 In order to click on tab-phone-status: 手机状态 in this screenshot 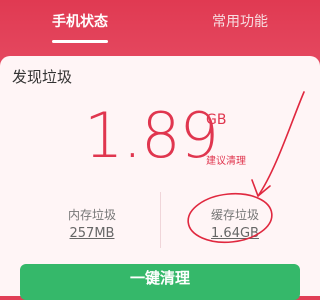, I will do `click(80, 22)`.